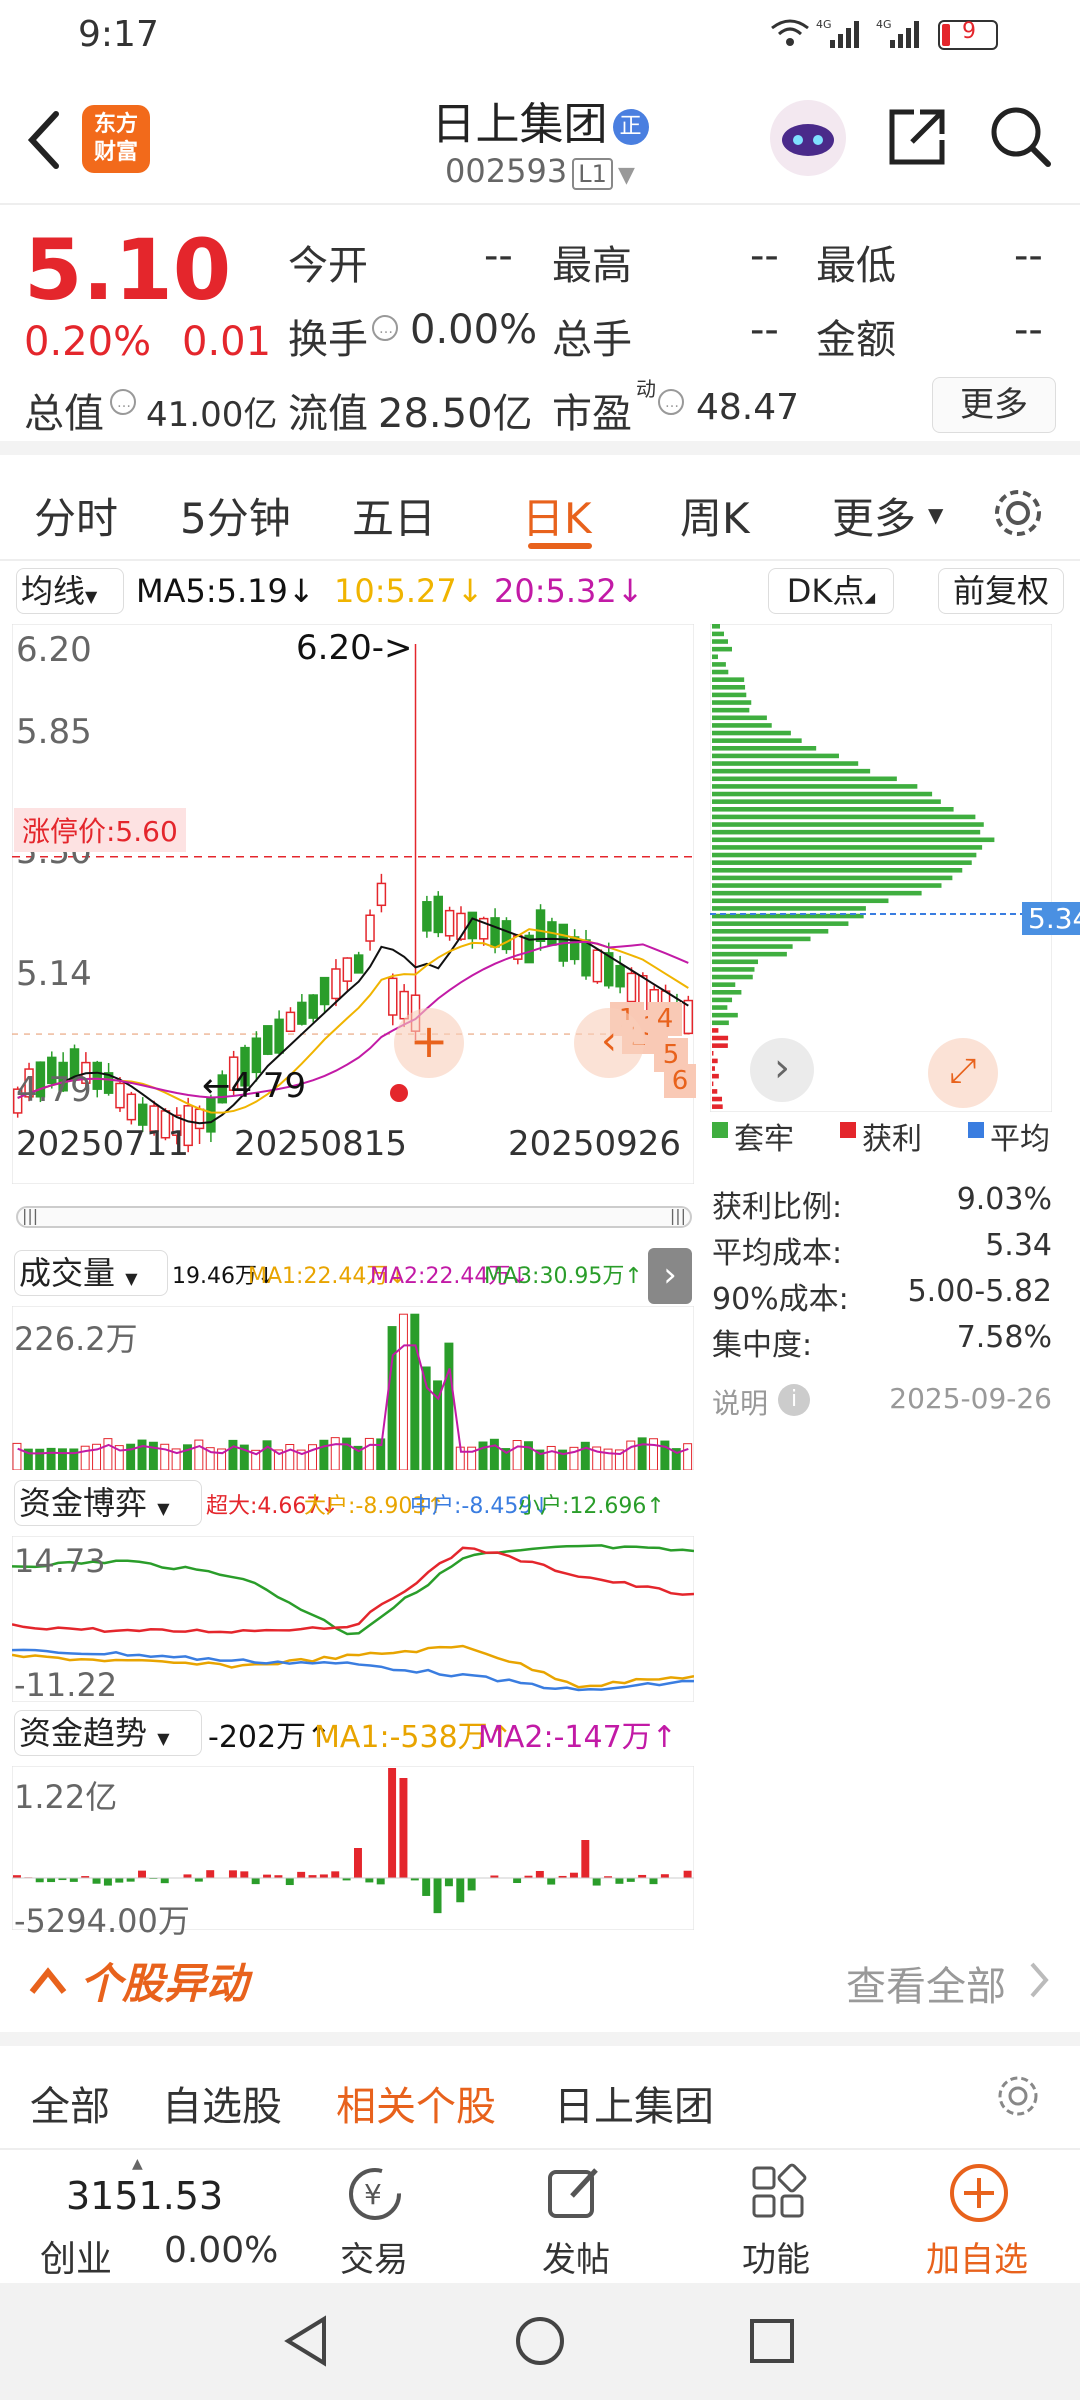  Describe the element at coordinates (576, 2256) in the screenshot. I see `nav-post: 发帖` at that location.